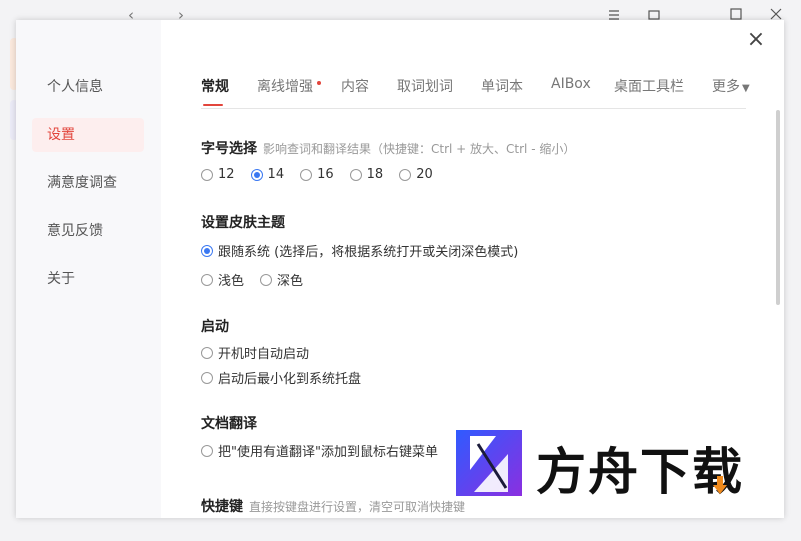 Image resolution: width=801 pixels, height=541 pixels. I want to click on skin-options: 浅色 深色, so click(260, 279).